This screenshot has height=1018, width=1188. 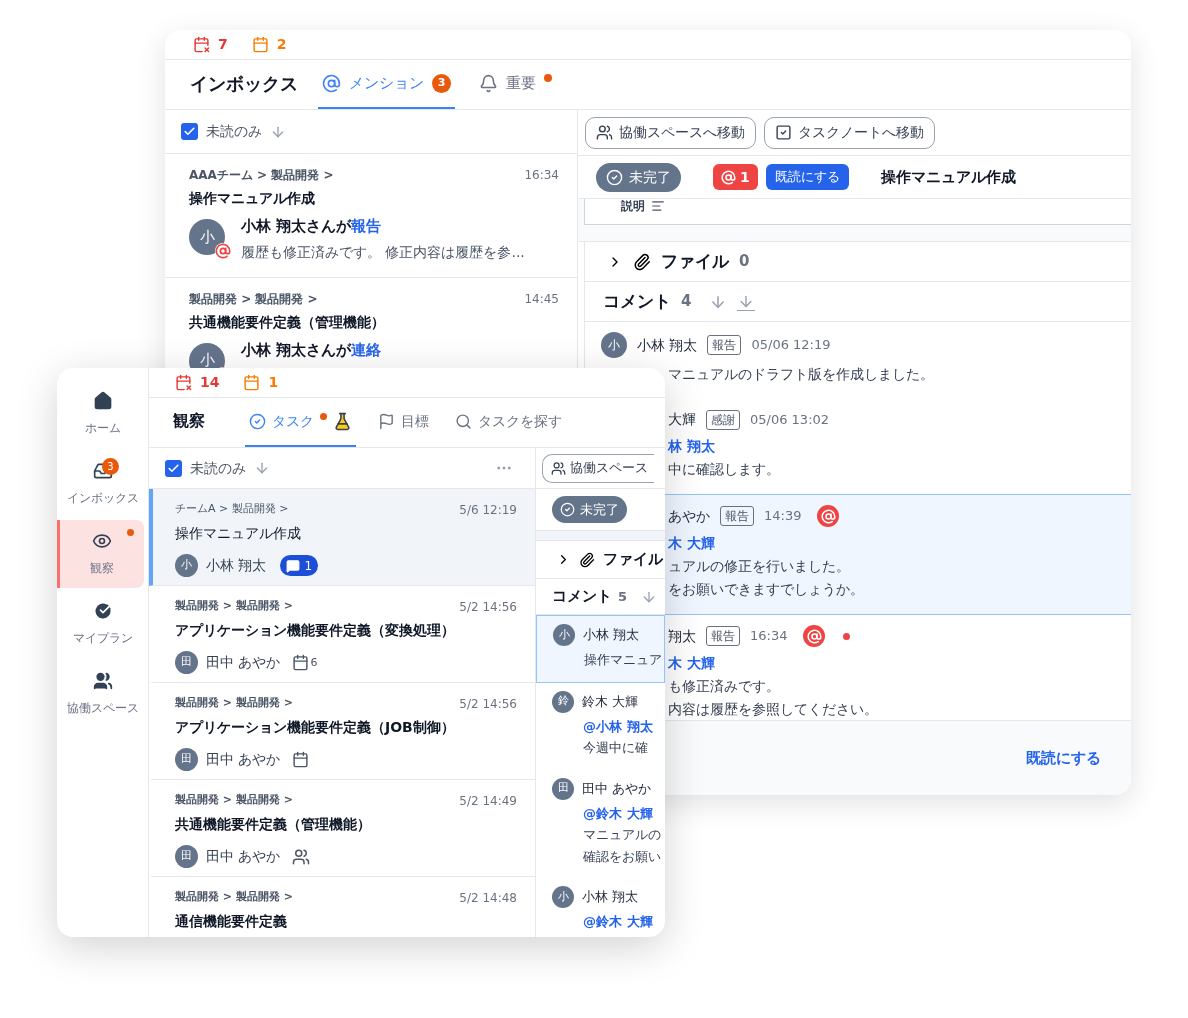 I want to click on sidebar-label: 協働スペース, so click(x=102, y=708).